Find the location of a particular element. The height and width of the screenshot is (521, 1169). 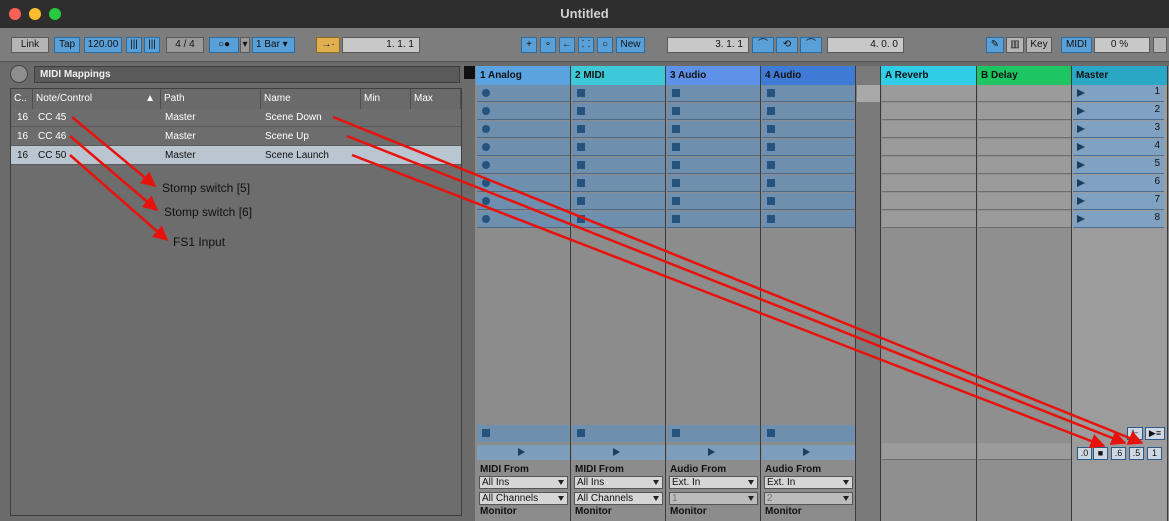

column-header-control: Note/Control ▲ is located at coordinates (97, 99).